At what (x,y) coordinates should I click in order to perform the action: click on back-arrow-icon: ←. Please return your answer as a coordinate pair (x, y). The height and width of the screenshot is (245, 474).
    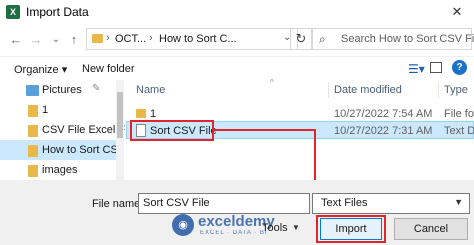
    Looking at the image, I should click on (16, 40).